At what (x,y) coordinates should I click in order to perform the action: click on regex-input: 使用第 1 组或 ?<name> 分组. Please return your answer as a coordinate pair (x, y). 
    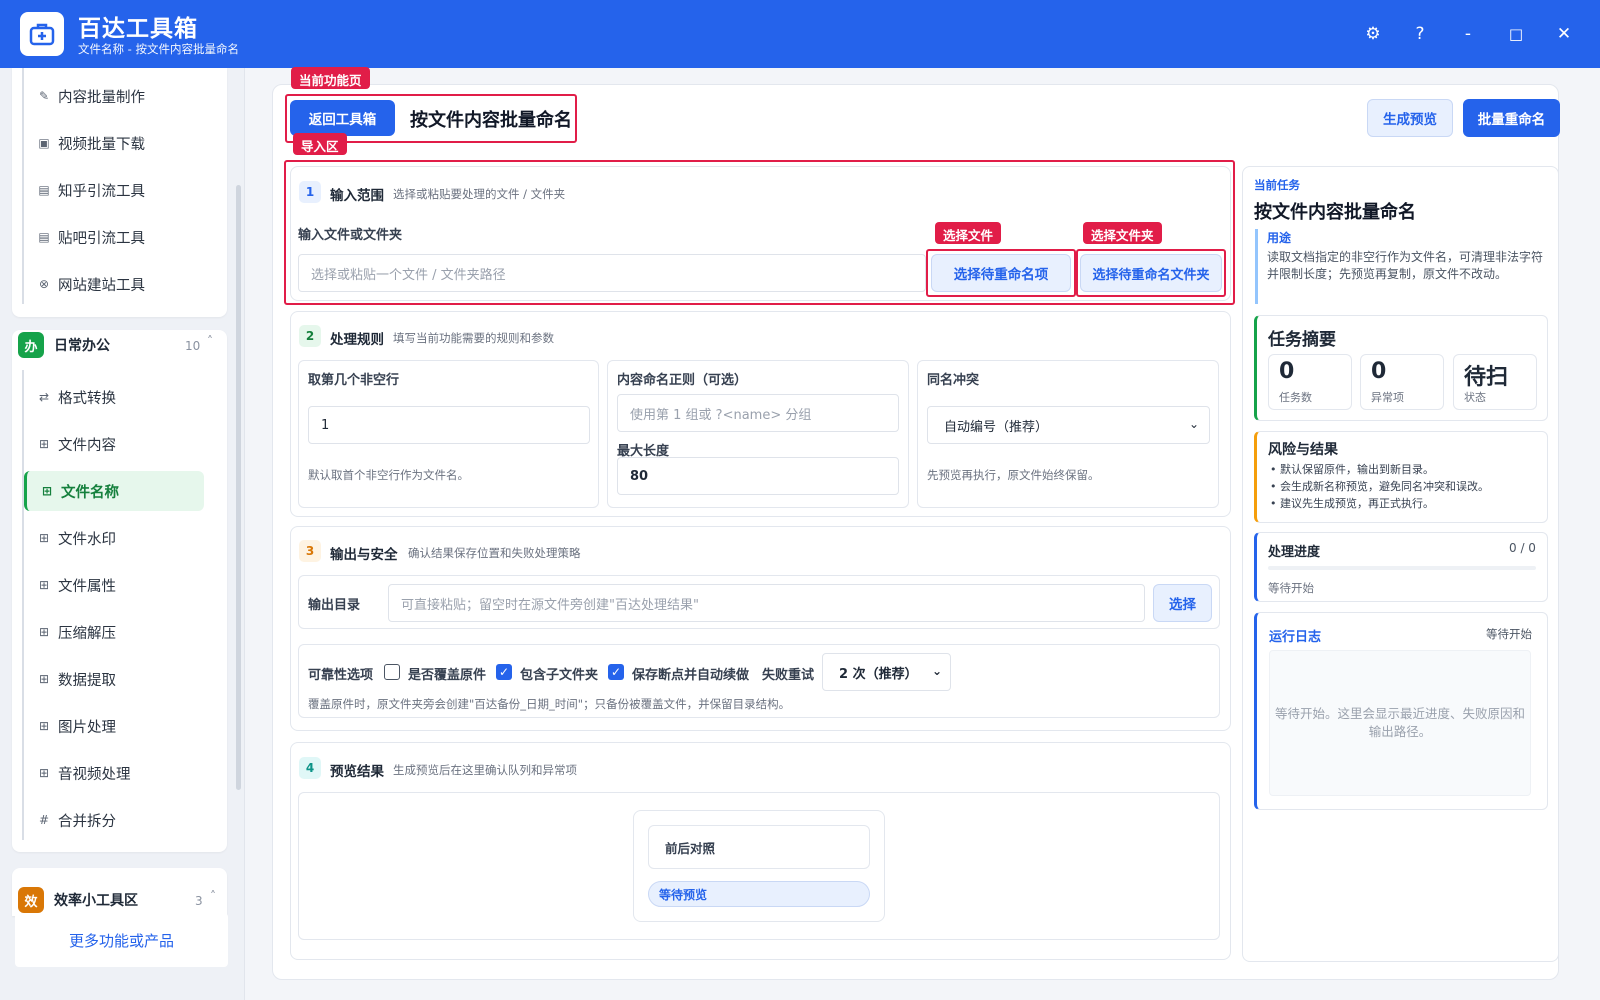
    Looking at the image, I should click on (758, 413).